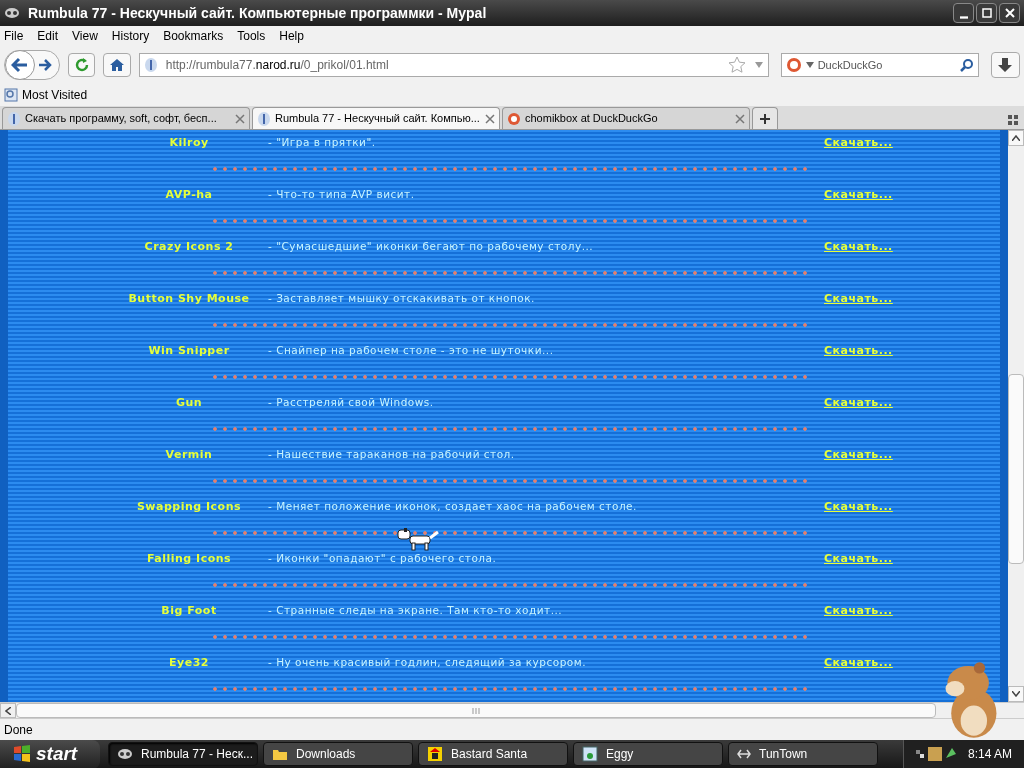 The height and width of the screenshot is (768, 1024). What do you see at coordinates (322, 143) in the screenshot?
I see `program-description: - "Игра в прятки".` at bounding box center [322, 143].